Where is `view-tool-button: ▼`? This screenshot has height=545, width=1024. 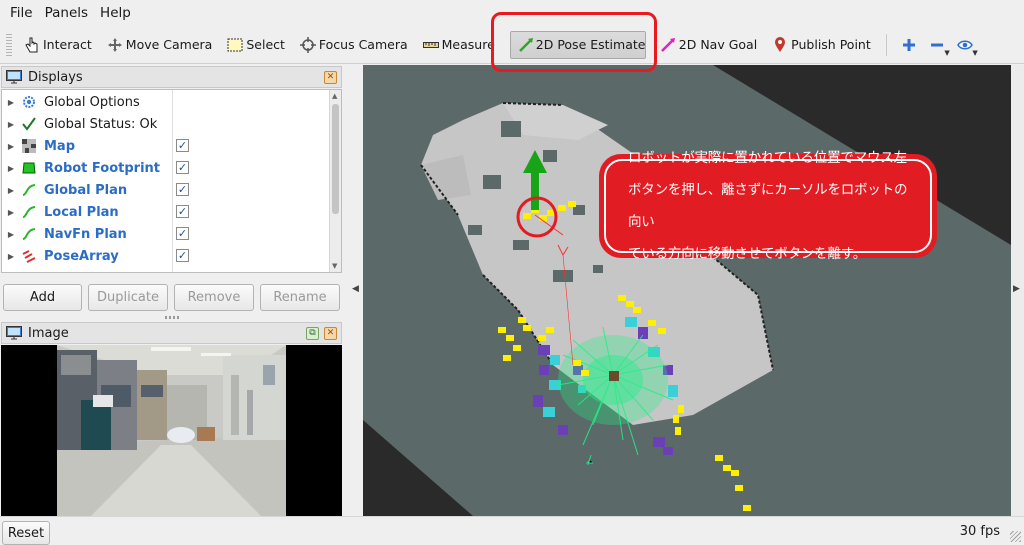 view-tool-button: ▼ is located at coordinates (965, 45).